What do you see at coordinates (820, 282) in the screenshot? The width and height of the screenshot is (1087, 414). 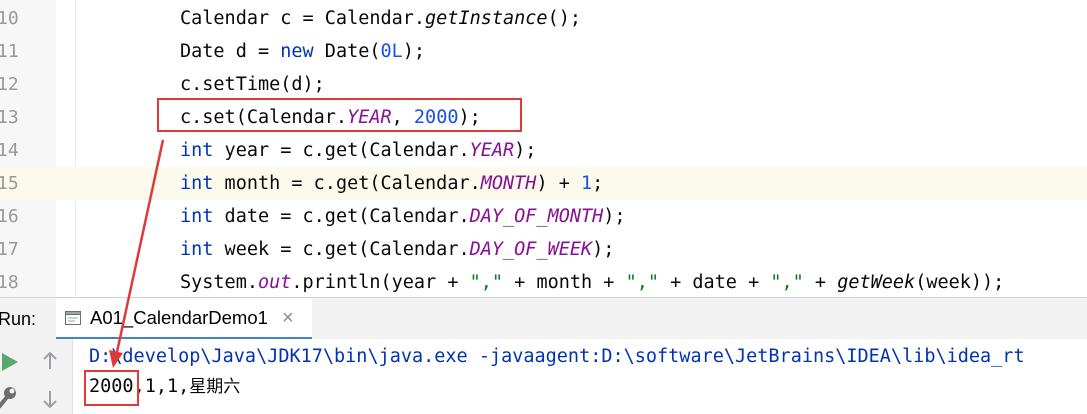 I see `code-token: +` at bounding box center [820, 282].